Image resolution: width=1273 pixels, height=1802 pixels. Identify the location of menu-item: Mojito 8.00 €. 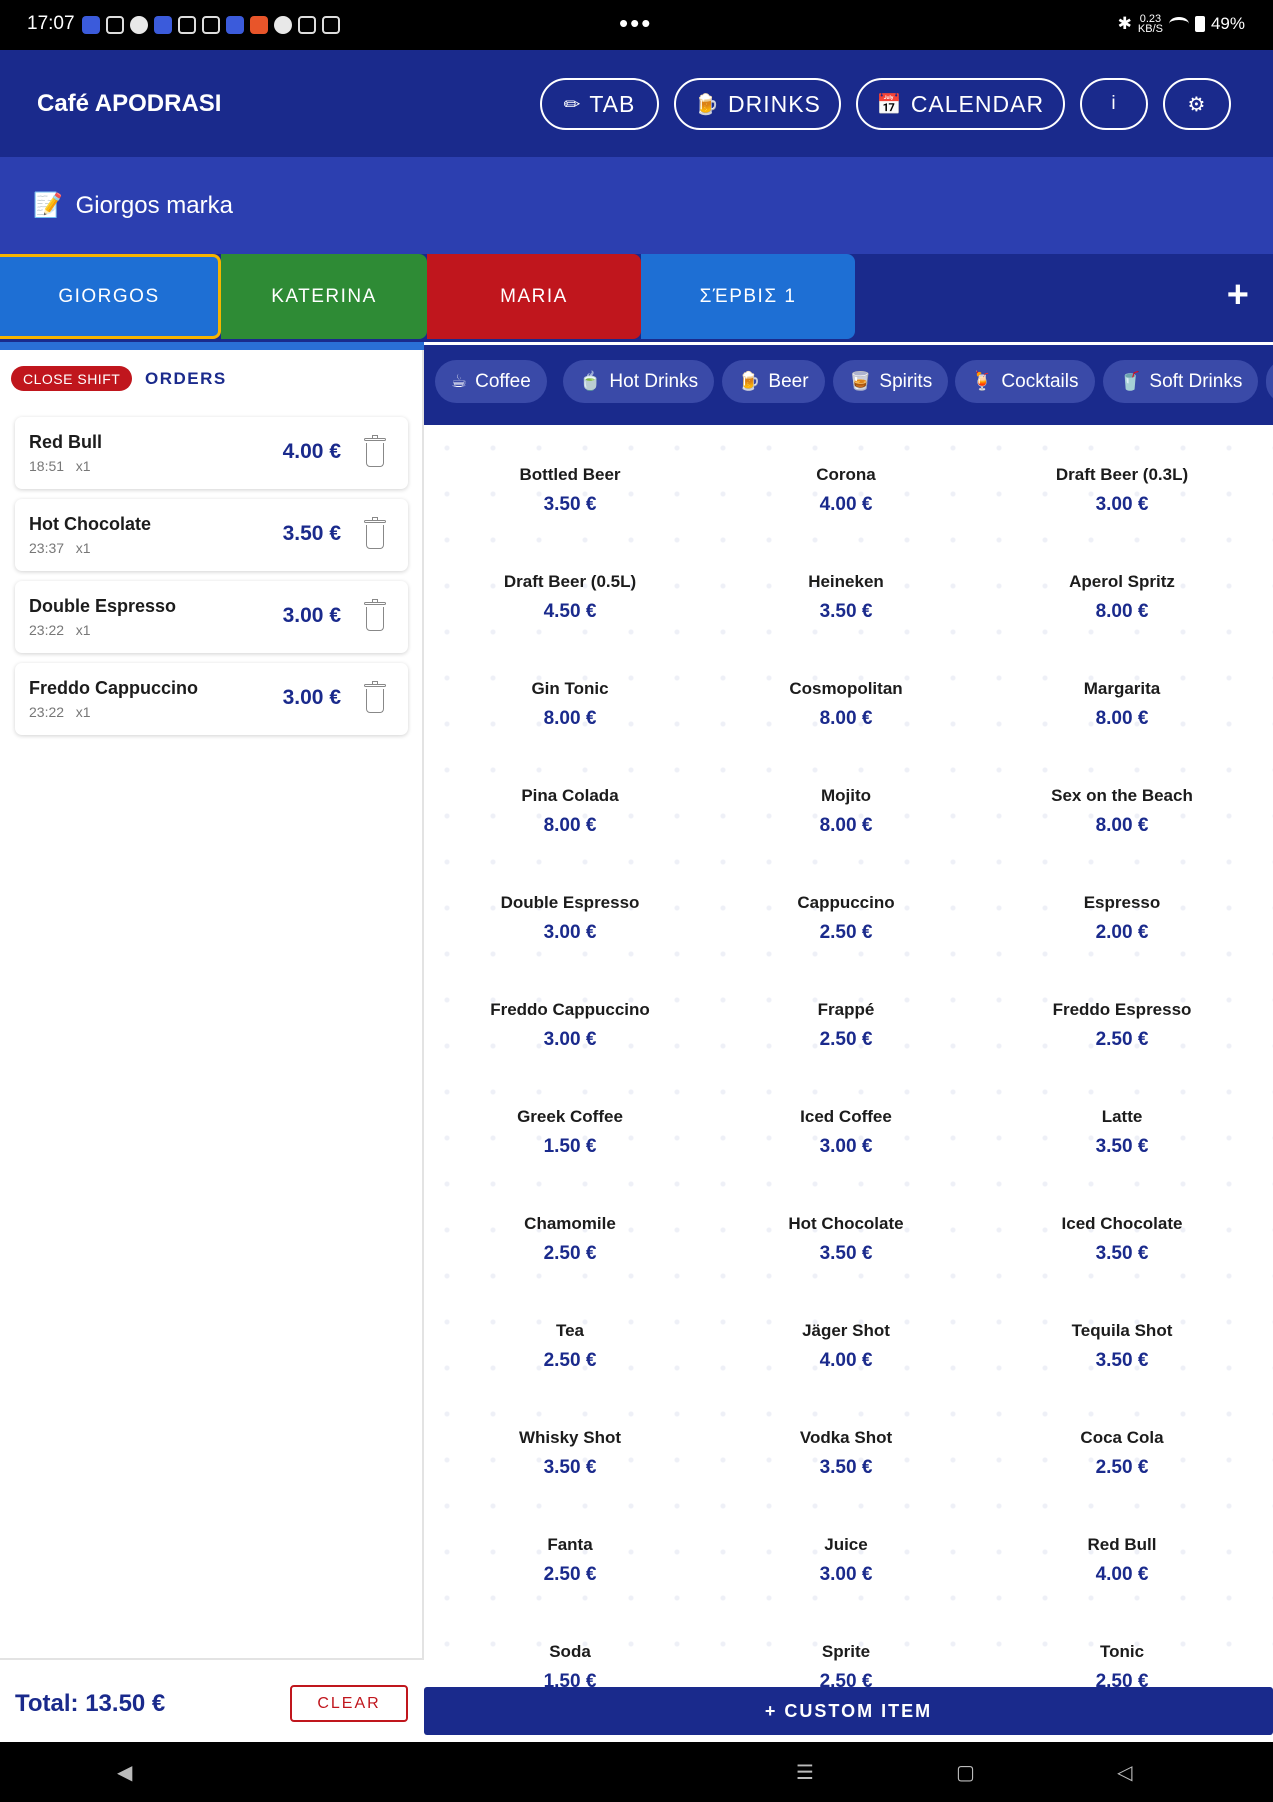
(846, 799).